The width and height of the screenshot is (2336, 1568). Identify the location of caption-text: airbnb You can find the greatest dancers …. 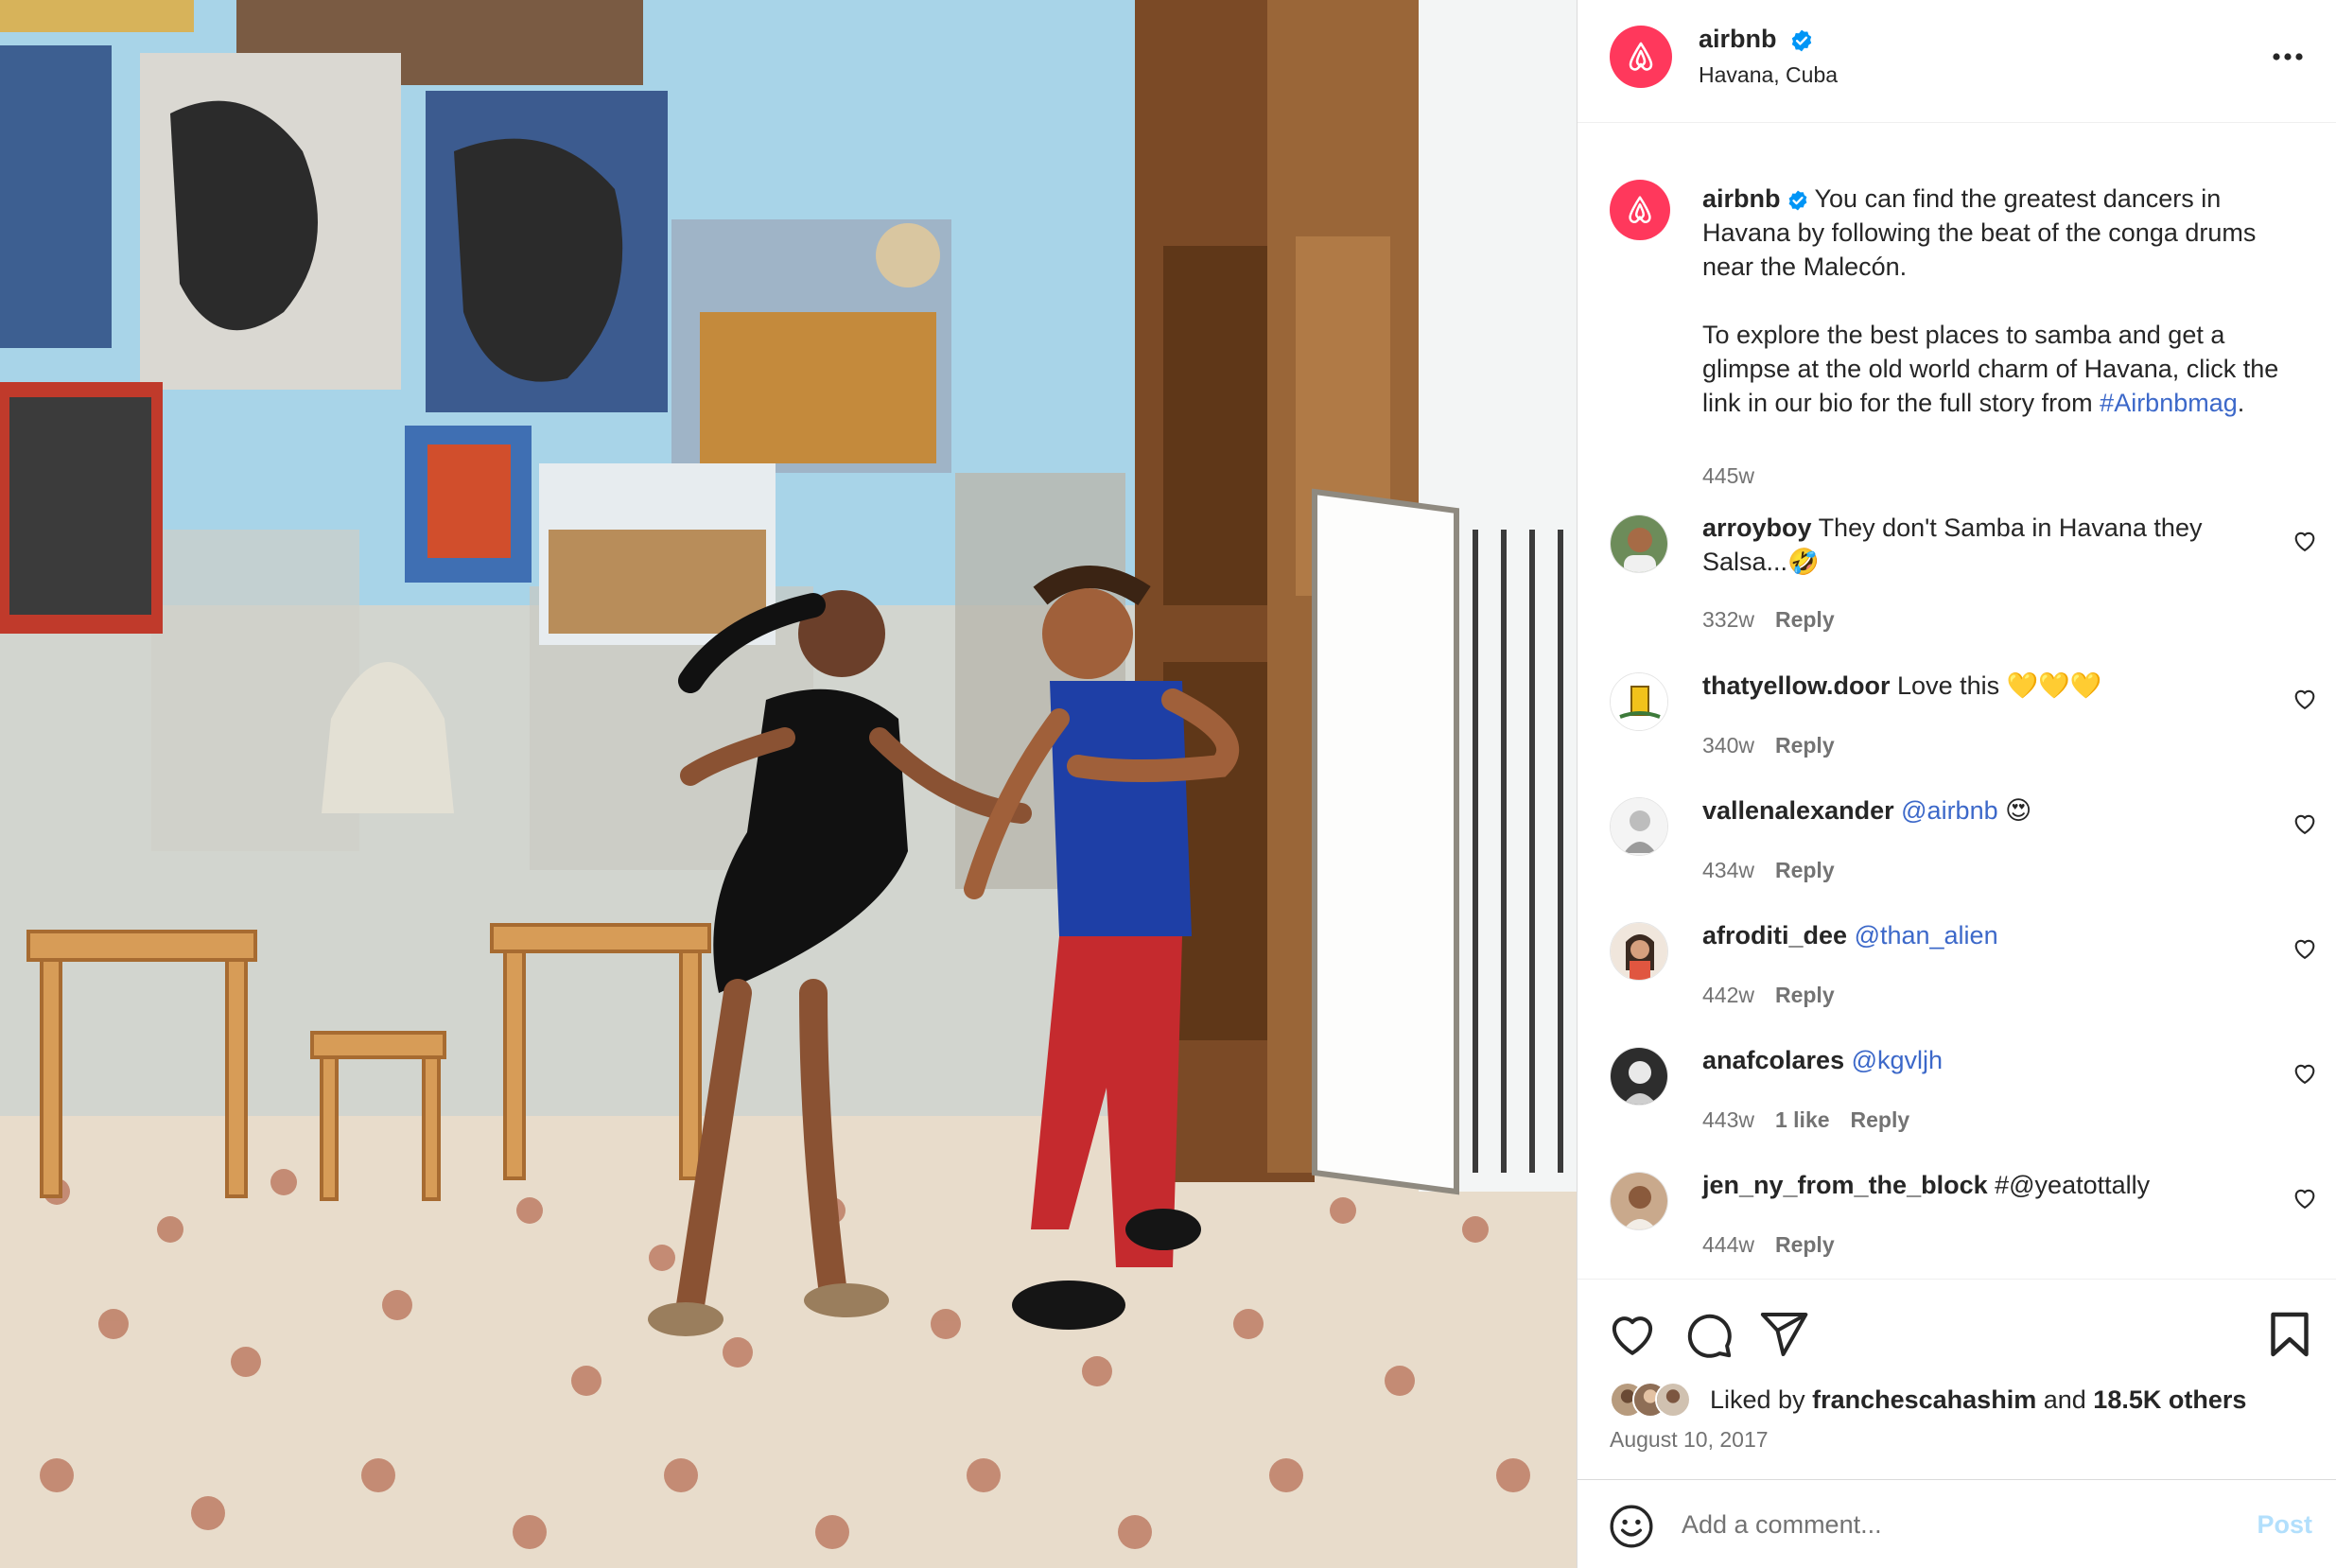
(2005, 301).